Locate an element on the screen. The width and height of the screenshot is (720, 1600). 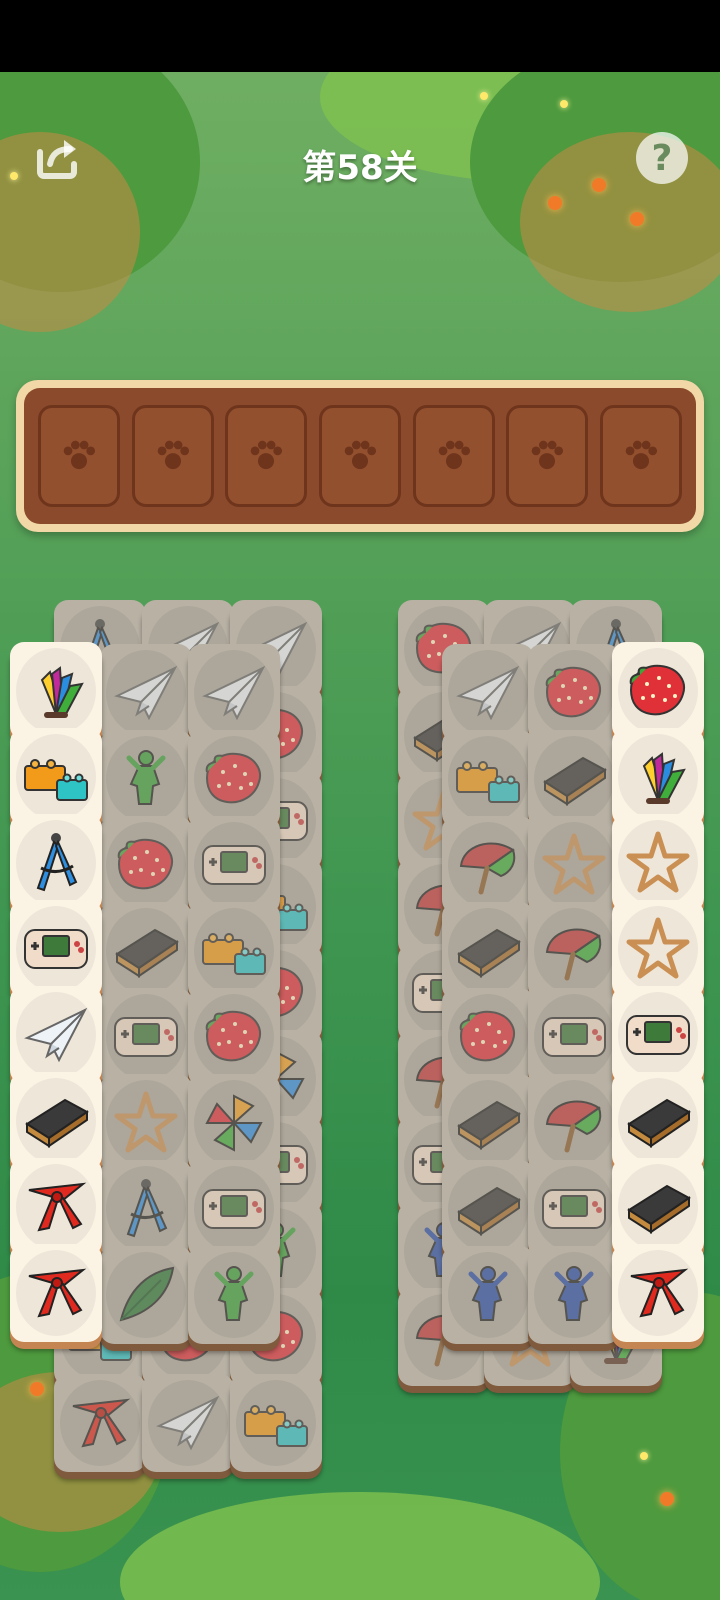
tile-compass is located at coordinates (56, 863).